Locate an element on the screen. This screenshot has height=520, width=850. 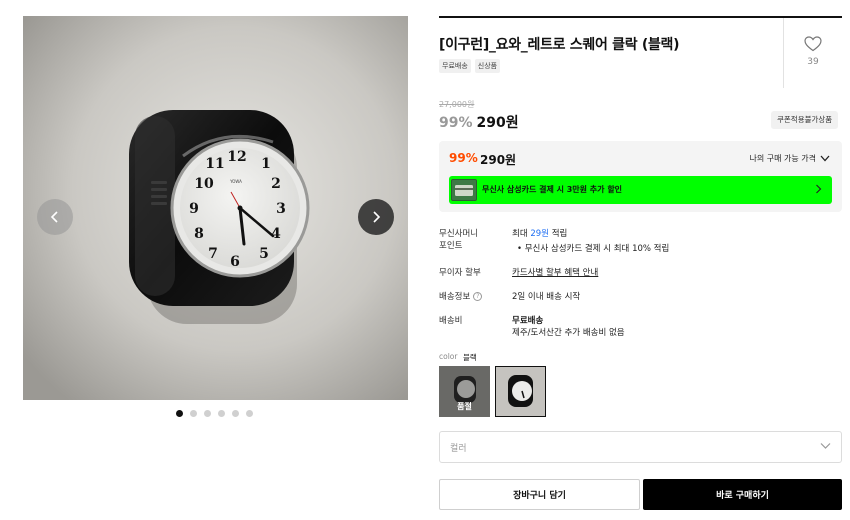
svg-text: 8 is located at coordinates (199, 234).